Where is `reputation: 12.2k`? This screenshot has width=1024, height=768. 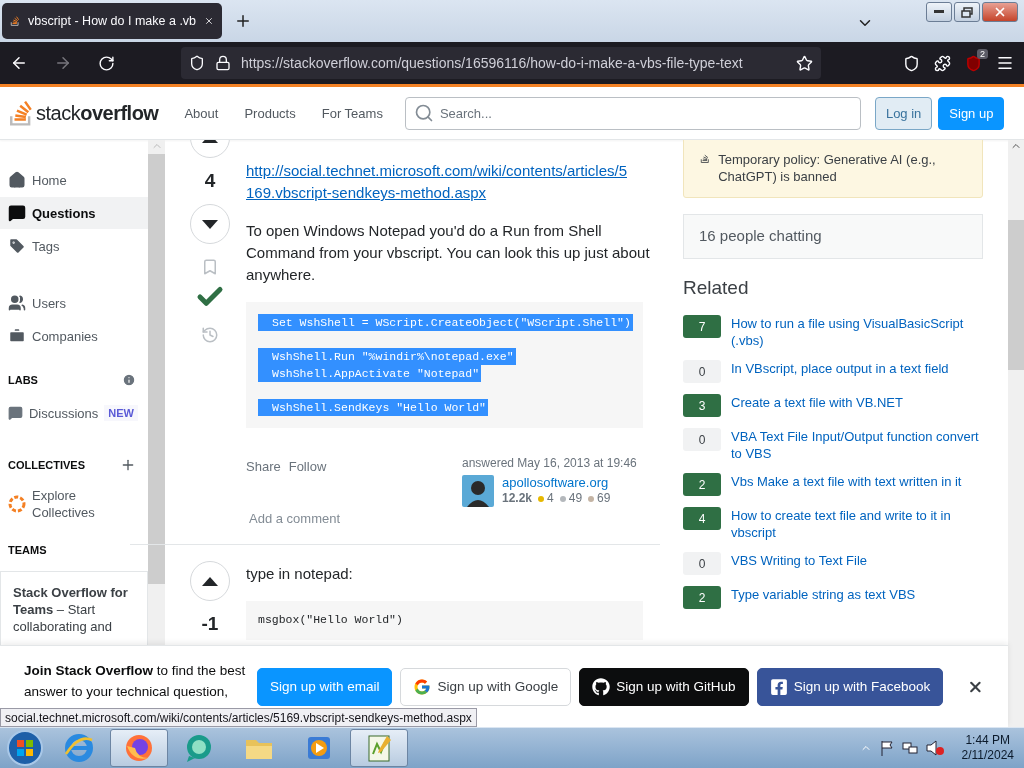 reputation: 12.2k is located at coordinates (517, 498).